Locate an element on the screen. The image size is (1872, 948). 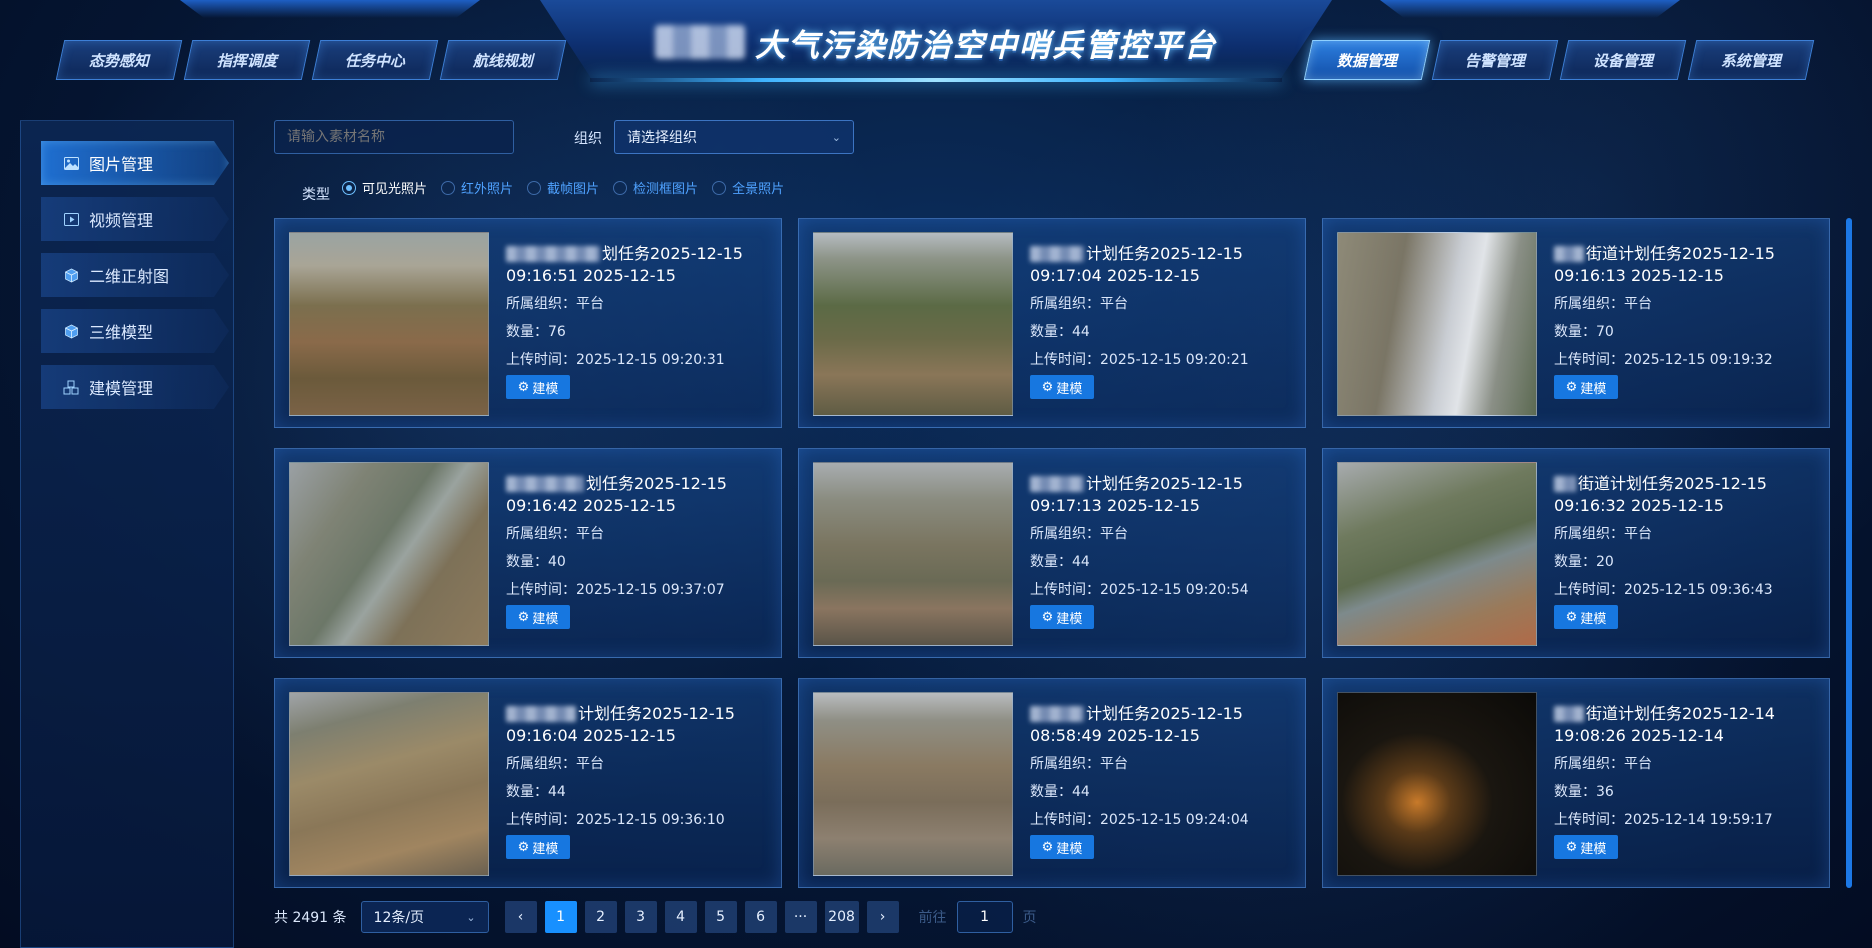
page-3-button: 3 is located at coordinates (640, 917).